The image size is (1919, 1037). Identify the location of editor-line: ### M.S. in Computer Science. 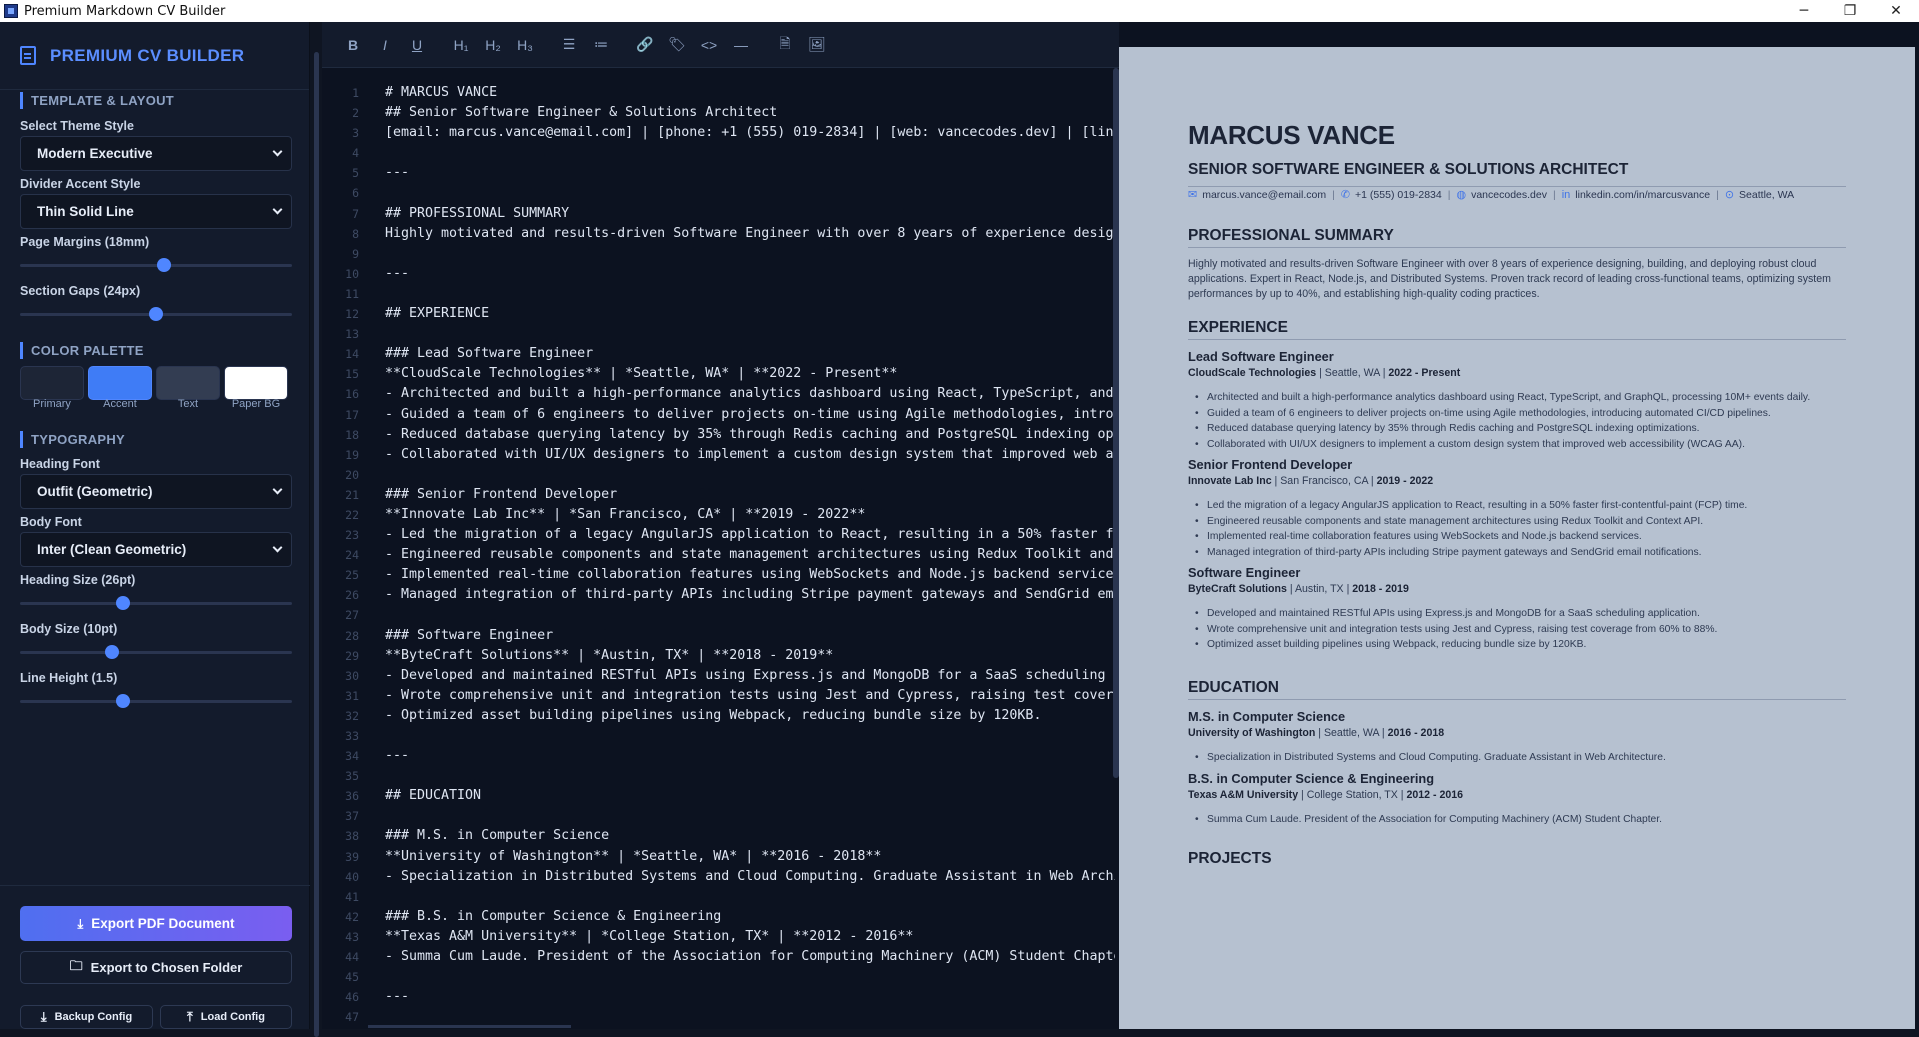
(750, 836).